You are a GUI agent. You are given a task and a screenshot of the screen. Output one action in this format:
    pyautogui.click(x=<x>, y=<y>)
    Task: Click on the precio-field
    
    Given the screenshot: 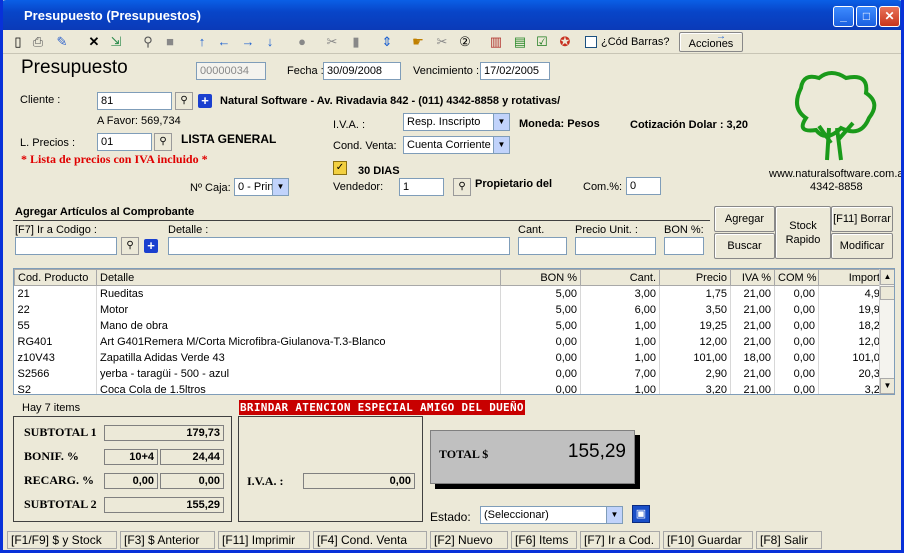 What is the action you would take?
    pyautogui.click(x=615, y=246)
    